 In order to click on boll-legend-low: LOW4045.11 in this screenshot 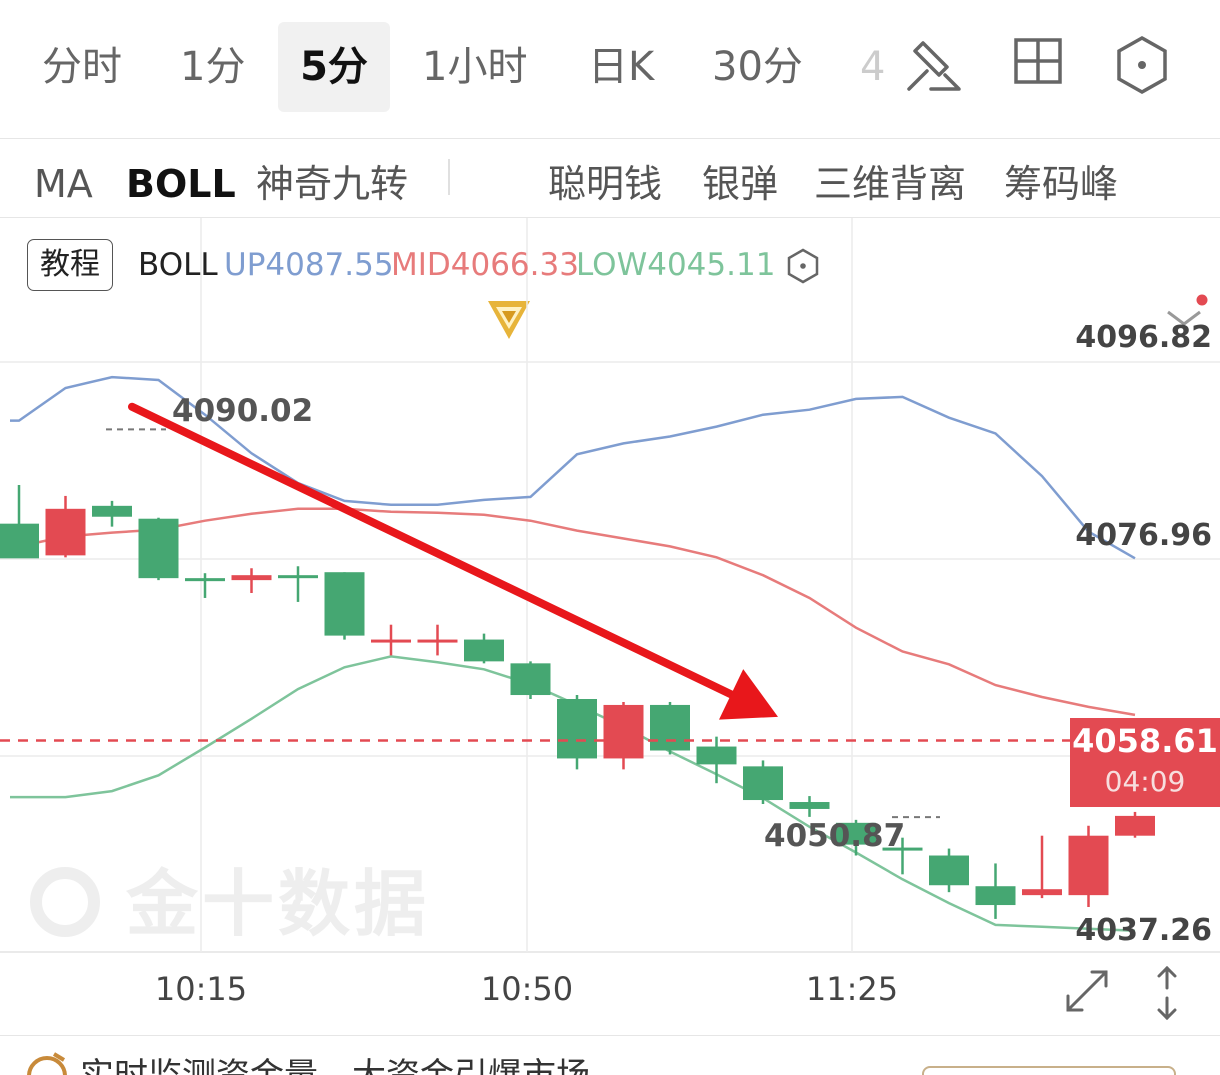, I will do `click(676, 265)`.